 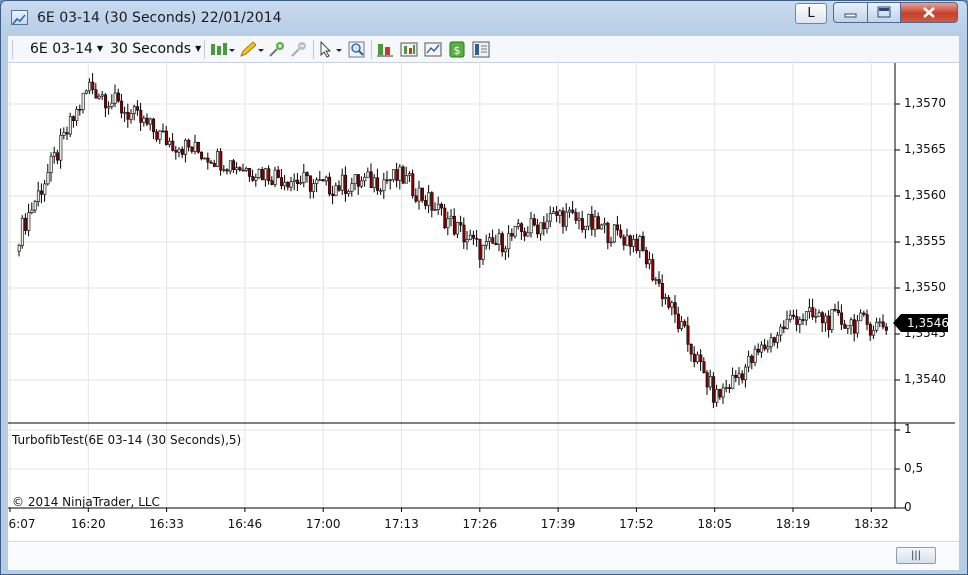 What do you see at coordinates (916, 555) in the screenshot?
I see `scrollbar-thumb: |||` at bounding box center [916, 555].